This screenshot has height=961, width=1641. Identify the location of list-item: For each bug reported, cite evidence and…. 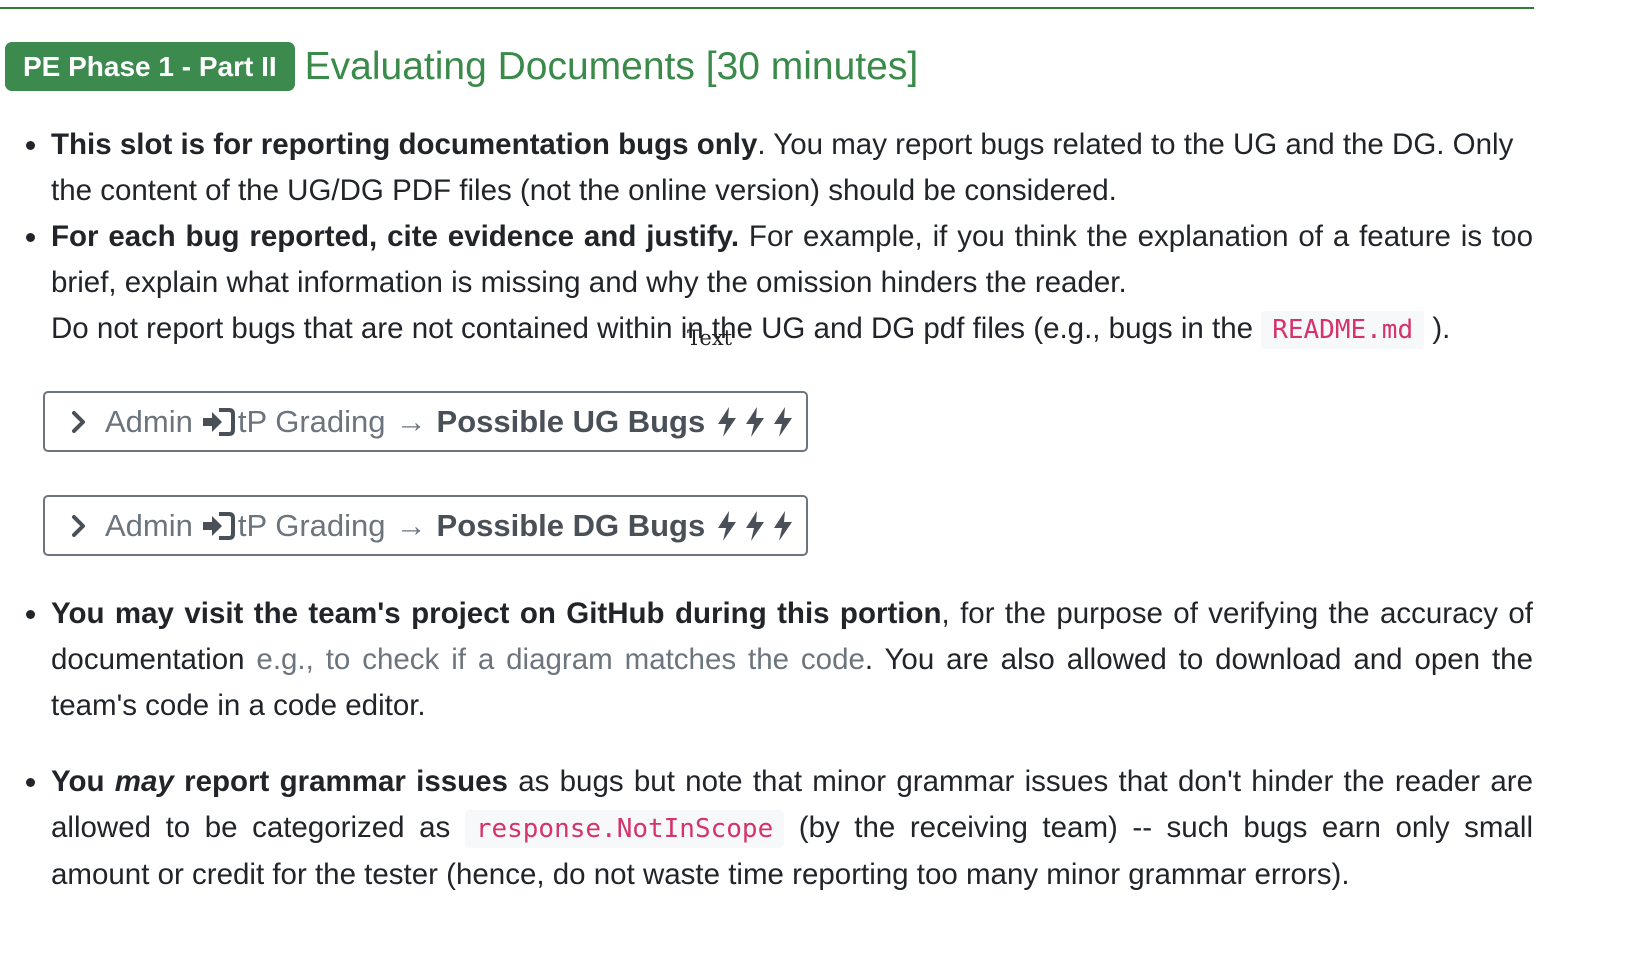
(779, 283).